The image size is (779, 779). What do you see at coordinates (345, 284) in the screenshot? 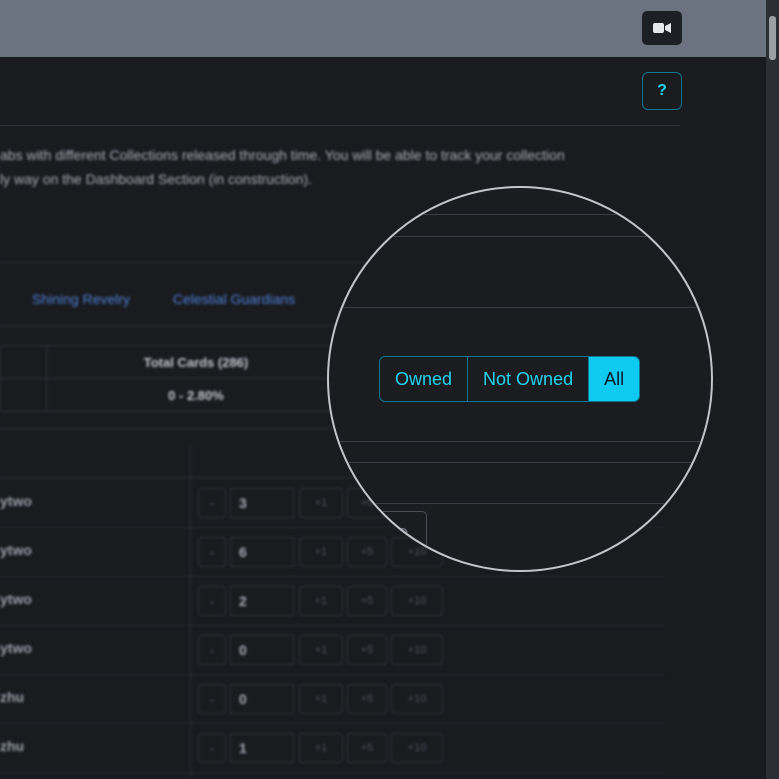
I see `lens-tab-fragment: A` at bounding box center [345, 284].